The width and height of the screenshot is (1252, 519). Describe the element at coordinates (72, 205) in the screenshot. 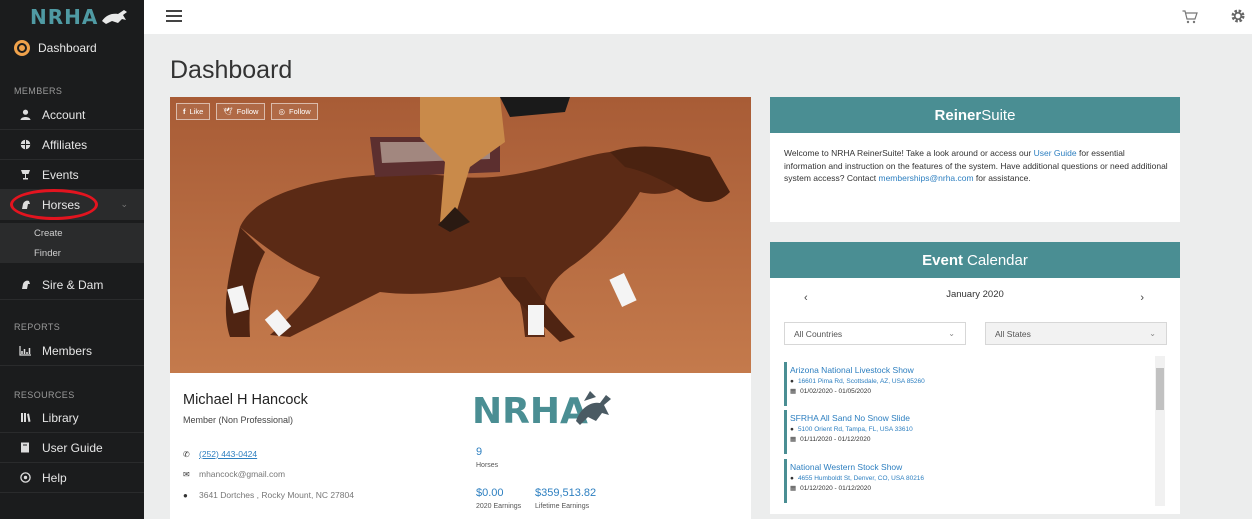

I see `sidebar-item-horses: Horses ⌄` at that location.